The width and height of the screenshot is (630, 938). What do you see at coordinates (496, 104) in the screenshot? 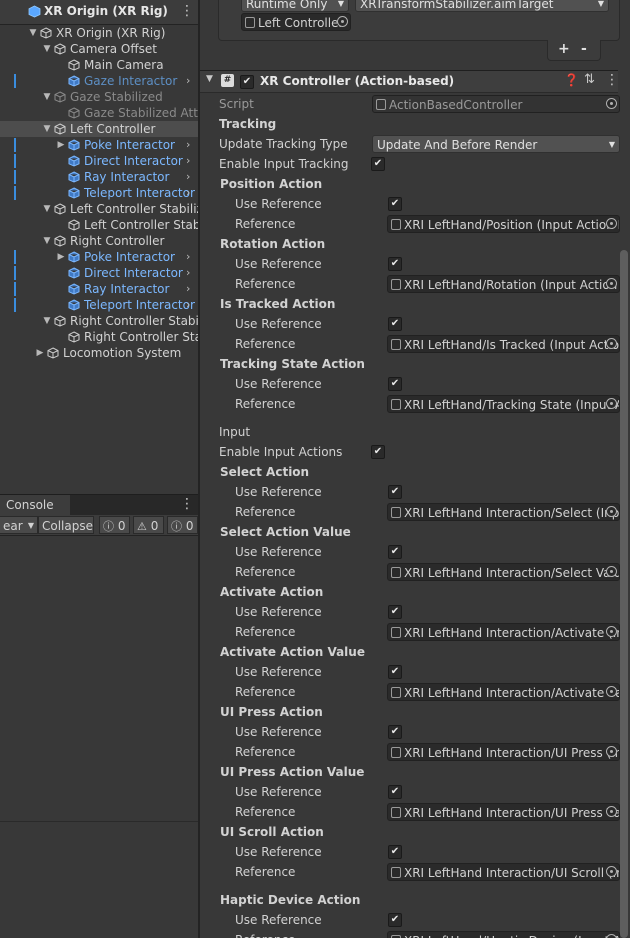
I see `script-field: ActionBasedController` at bounding box center [496, 104].